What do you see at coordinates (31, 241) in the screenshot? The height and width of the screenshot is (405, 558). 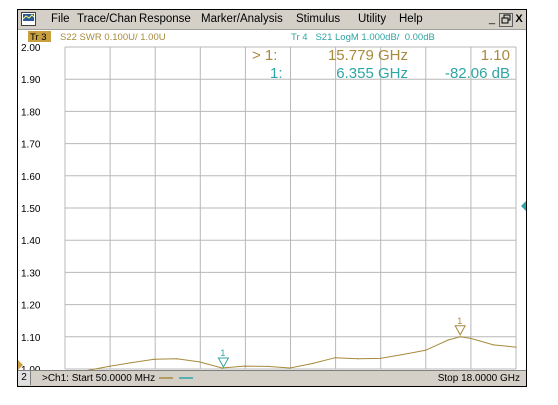 I see `y-tick-label: 1.40` at bounding box center [31, 241].